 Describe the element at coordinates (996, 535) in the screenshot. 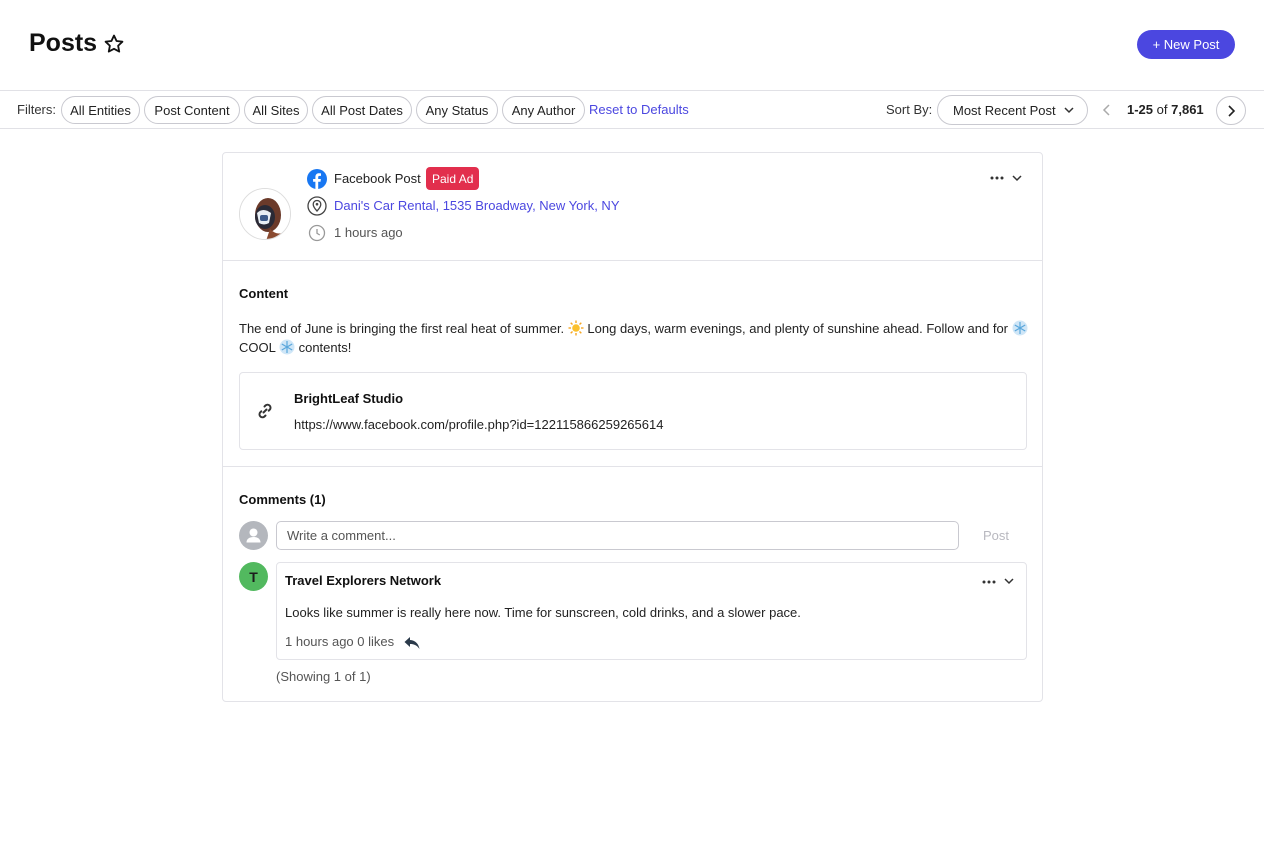

I see `post-comment-button: Post` at that location.